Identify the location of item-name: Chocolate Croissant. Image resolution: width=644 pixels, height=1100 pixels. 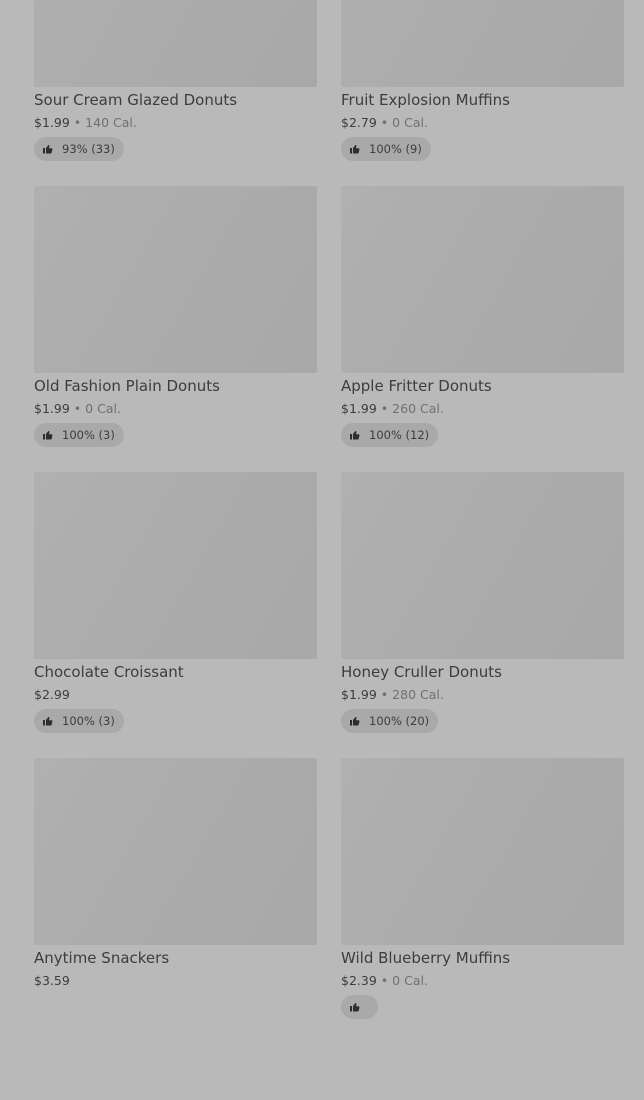
(109, 672).